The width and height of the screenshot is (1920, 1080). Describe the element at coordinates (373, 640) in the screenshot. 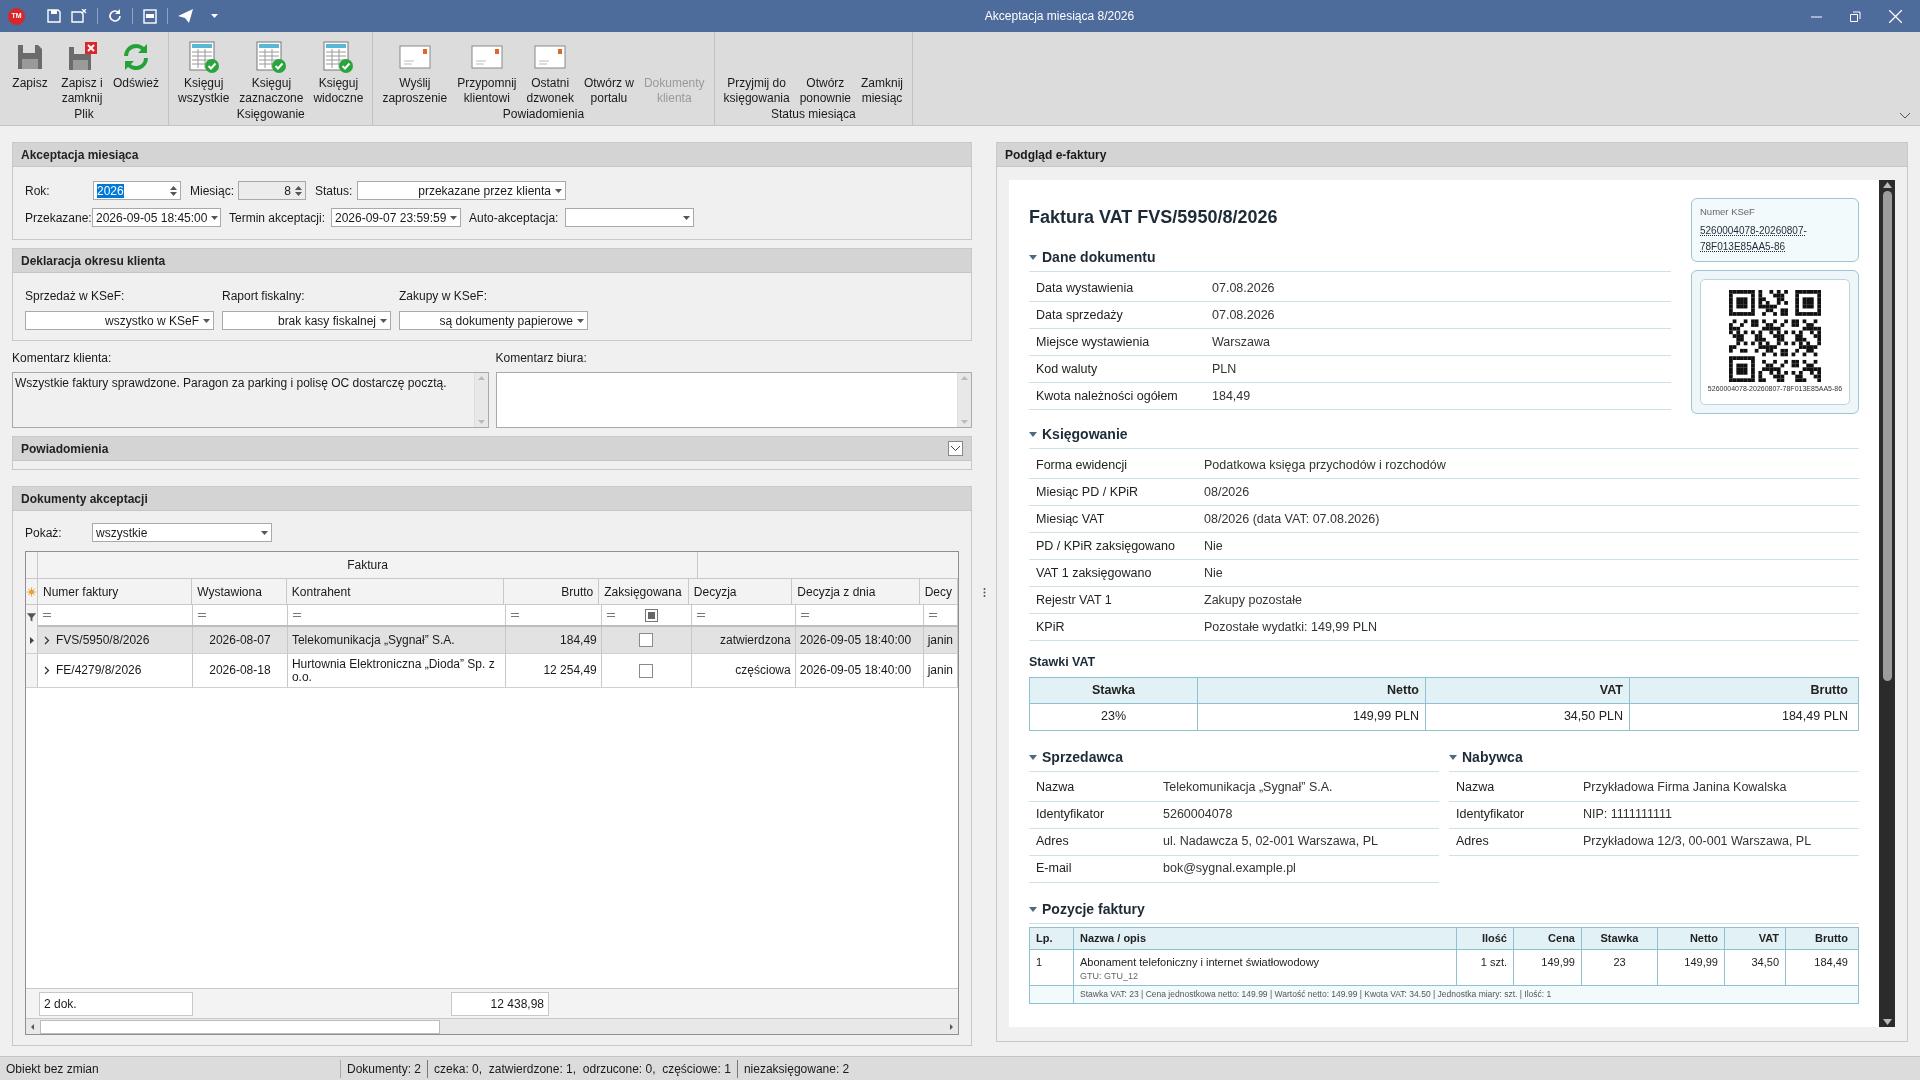

I see `table-cell: Telekomunikacja „Sygnał” S.A.` at that location.